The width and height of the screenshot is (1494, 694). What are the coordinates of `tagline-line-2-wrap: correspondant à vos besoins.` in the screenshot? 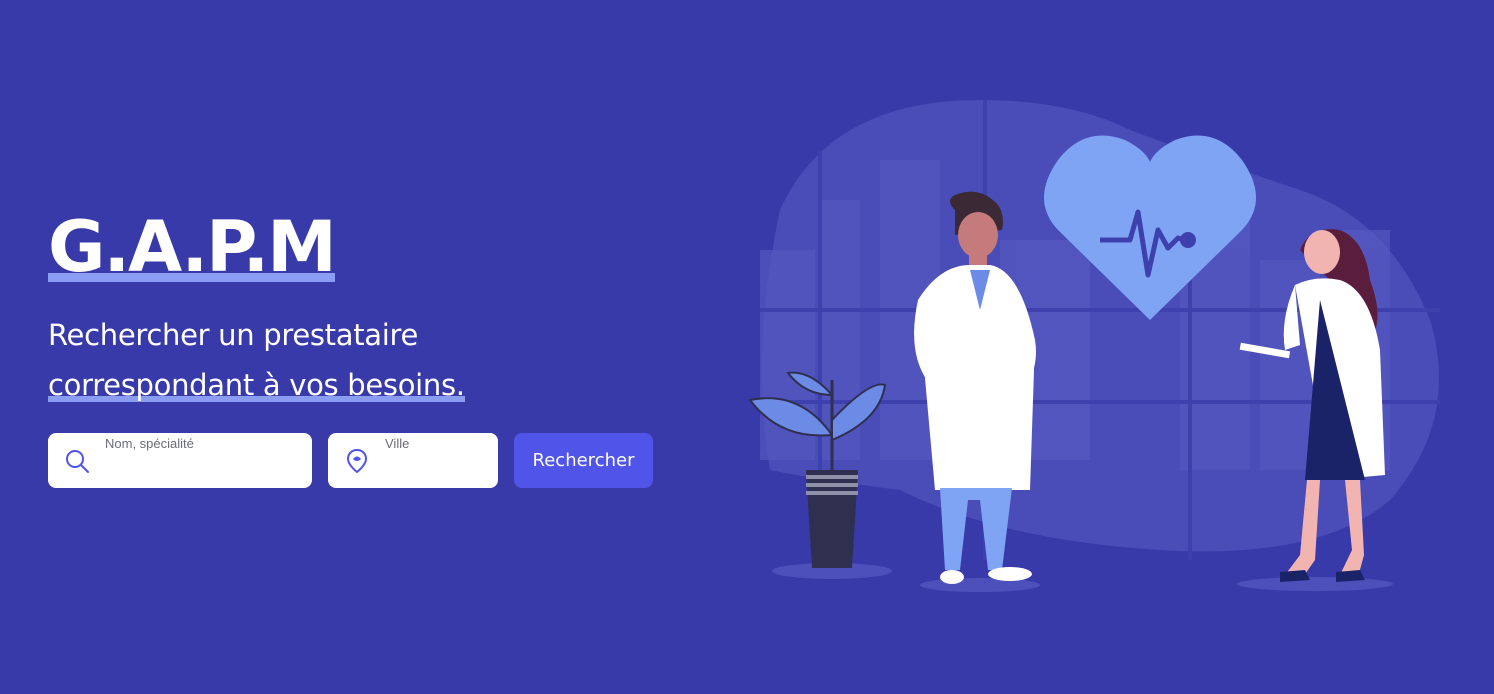 It's located at (256, 385).